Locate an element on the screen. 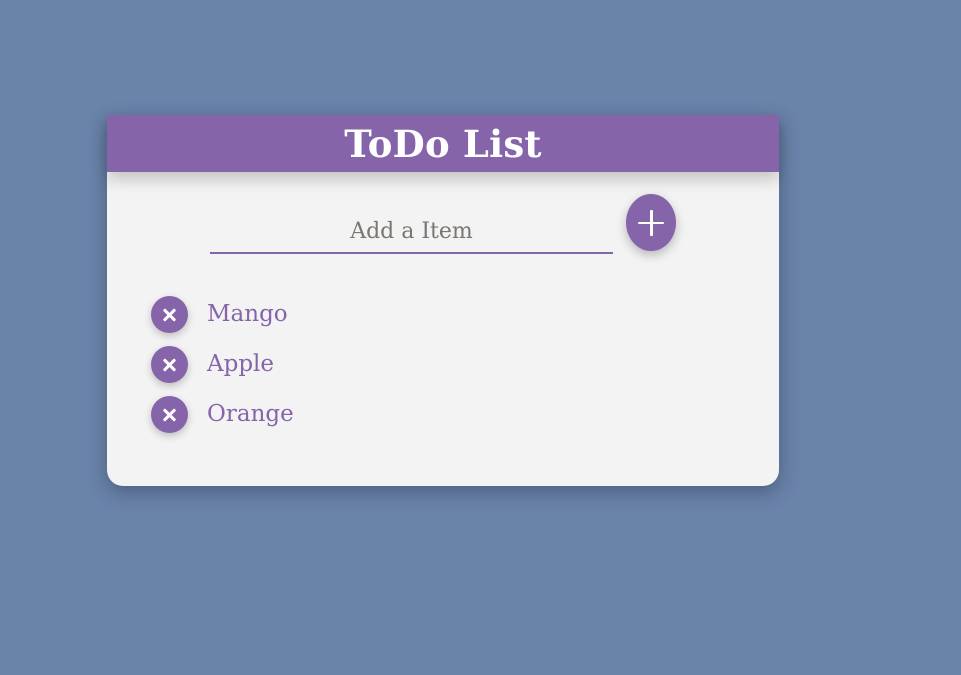 Image resolution: width=961 pixels, height=675 pixels. add-item-button is located at coordinates (651, 222).